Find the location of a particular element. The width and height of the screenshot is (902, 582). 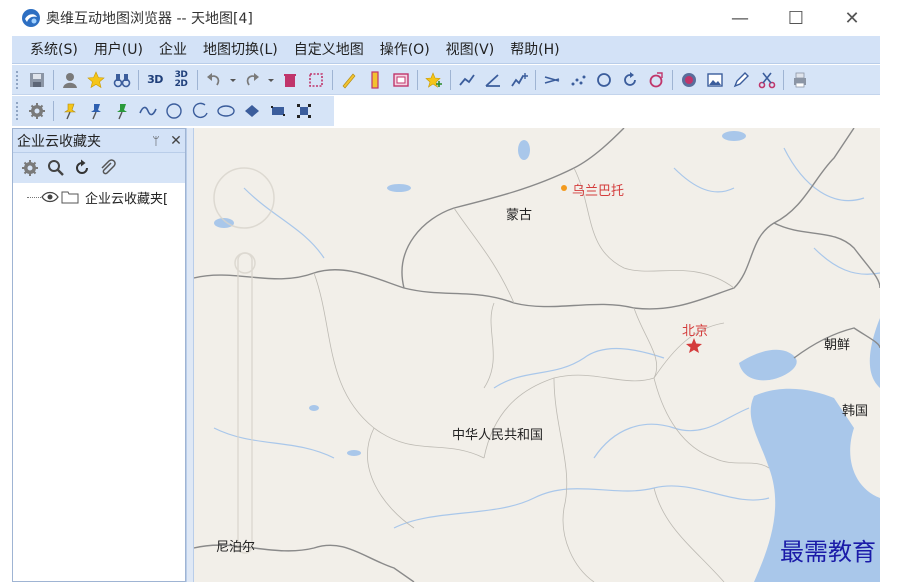

menu-view: 视图(V) is located at coordinates (470, 50).